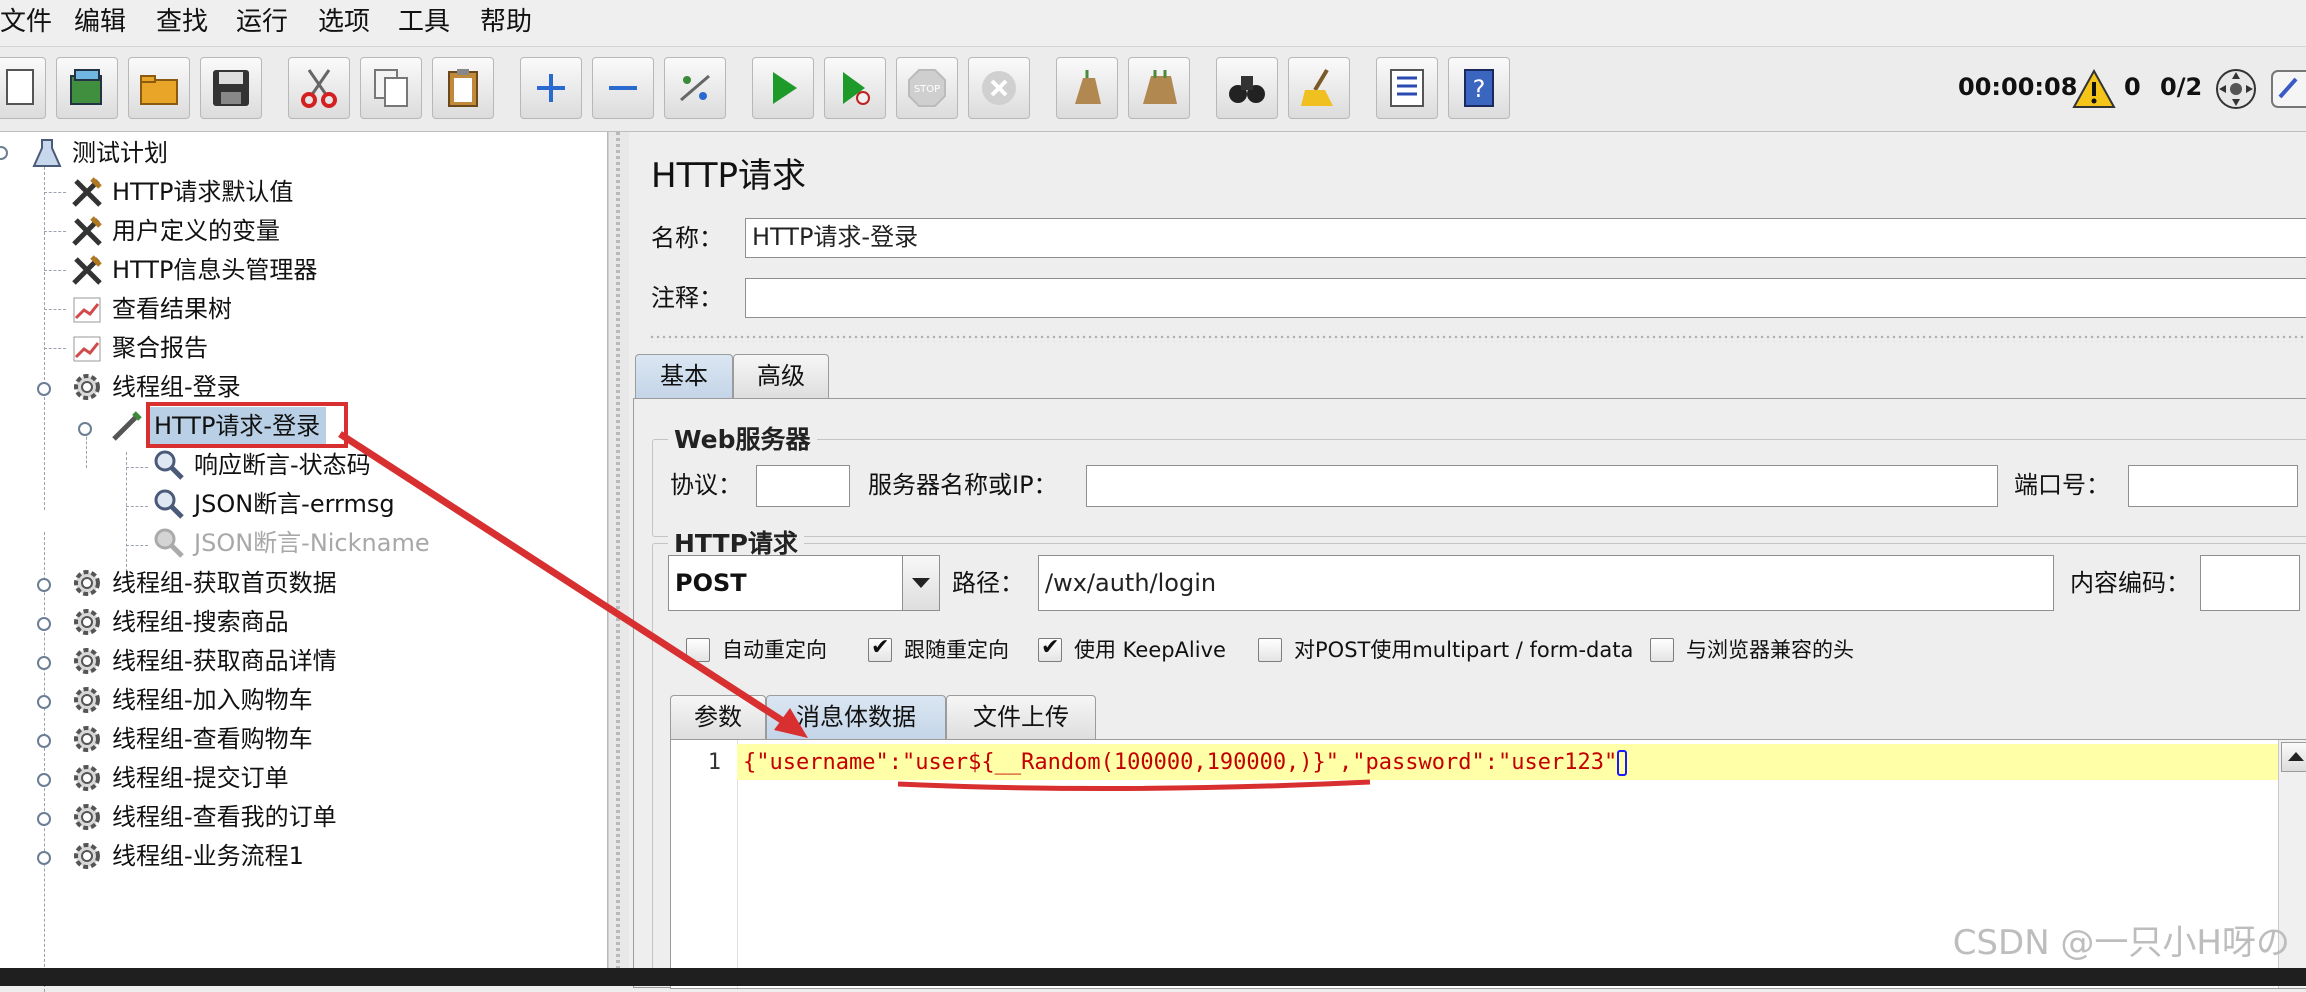 Image resolution: width=2306 pixels, height=992 pixels. I want to click on svg-text: STOP, so click(927, 89).